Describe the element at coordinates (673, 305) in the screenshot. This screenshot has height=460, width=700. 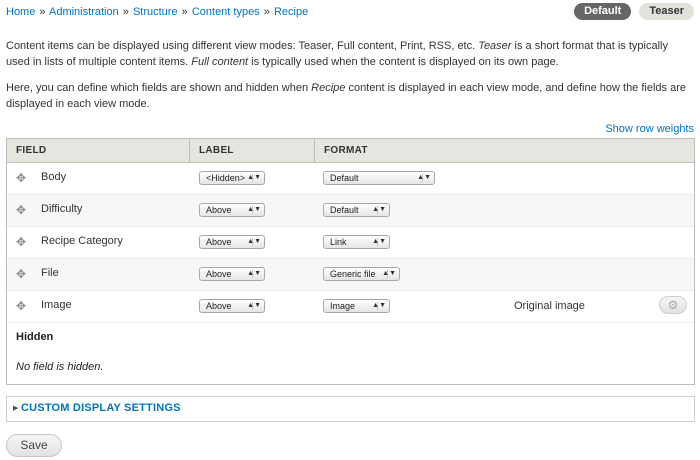
I see `gear-icon: ⚙` at that location.